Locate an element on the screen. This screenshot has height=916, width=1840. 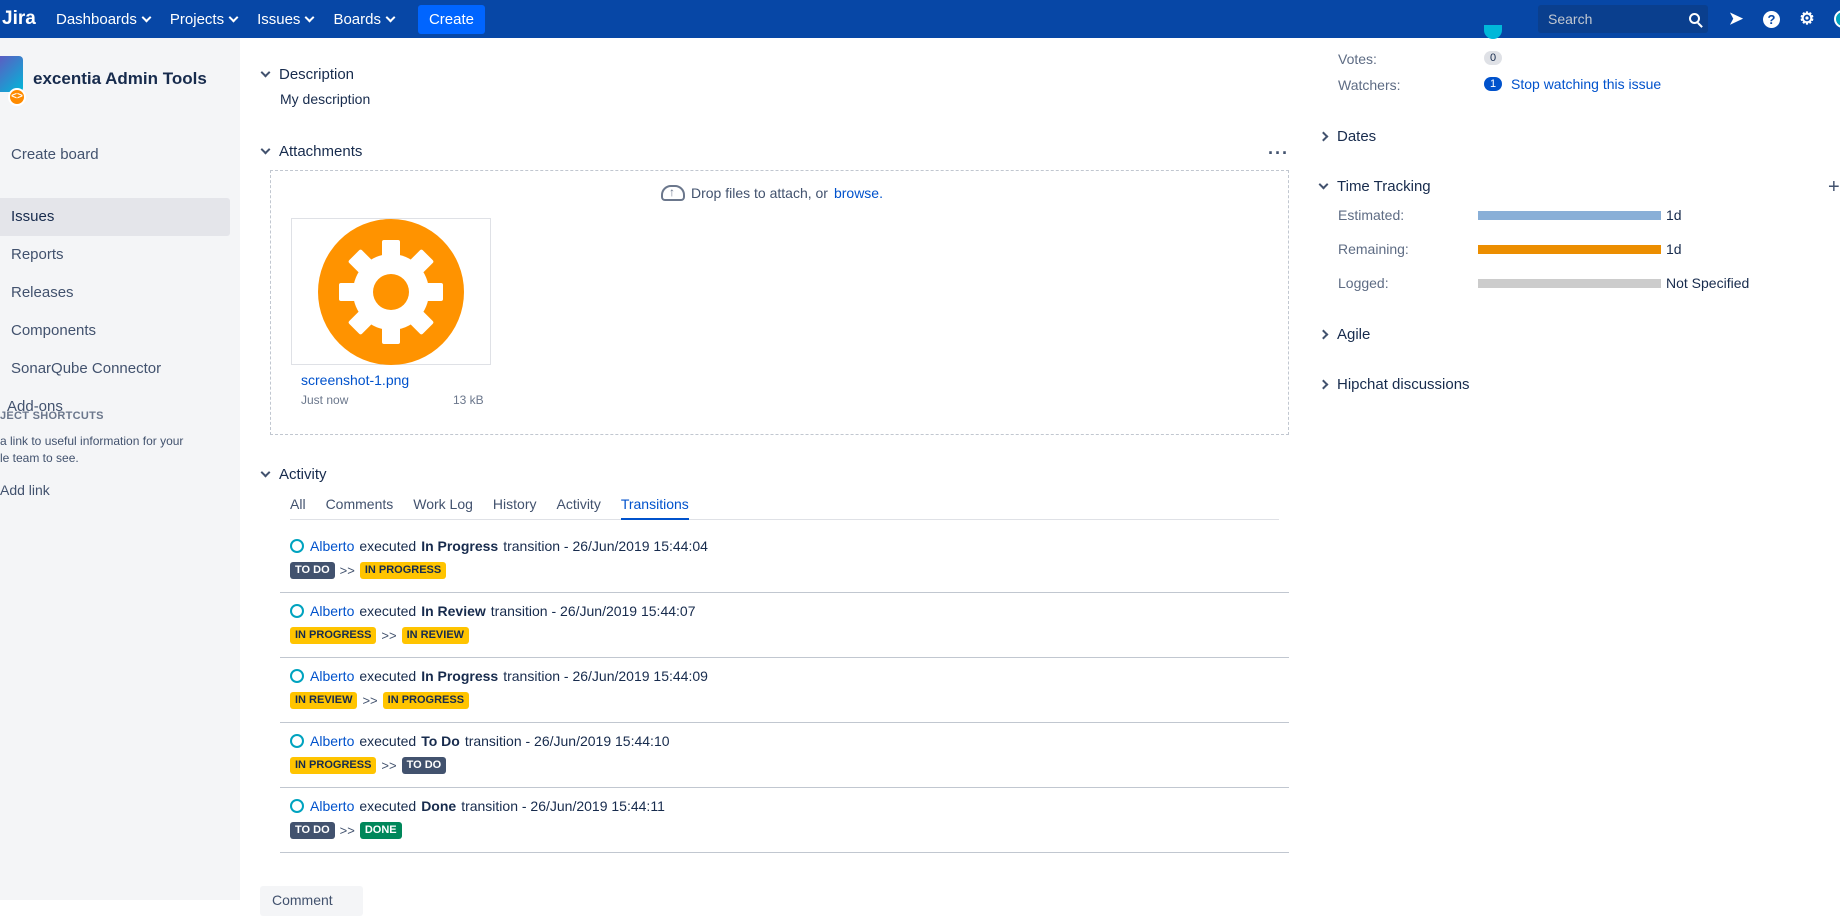
transition-statuses: IN PROGRESS >> TO DO is located at coordinates (368, 765).